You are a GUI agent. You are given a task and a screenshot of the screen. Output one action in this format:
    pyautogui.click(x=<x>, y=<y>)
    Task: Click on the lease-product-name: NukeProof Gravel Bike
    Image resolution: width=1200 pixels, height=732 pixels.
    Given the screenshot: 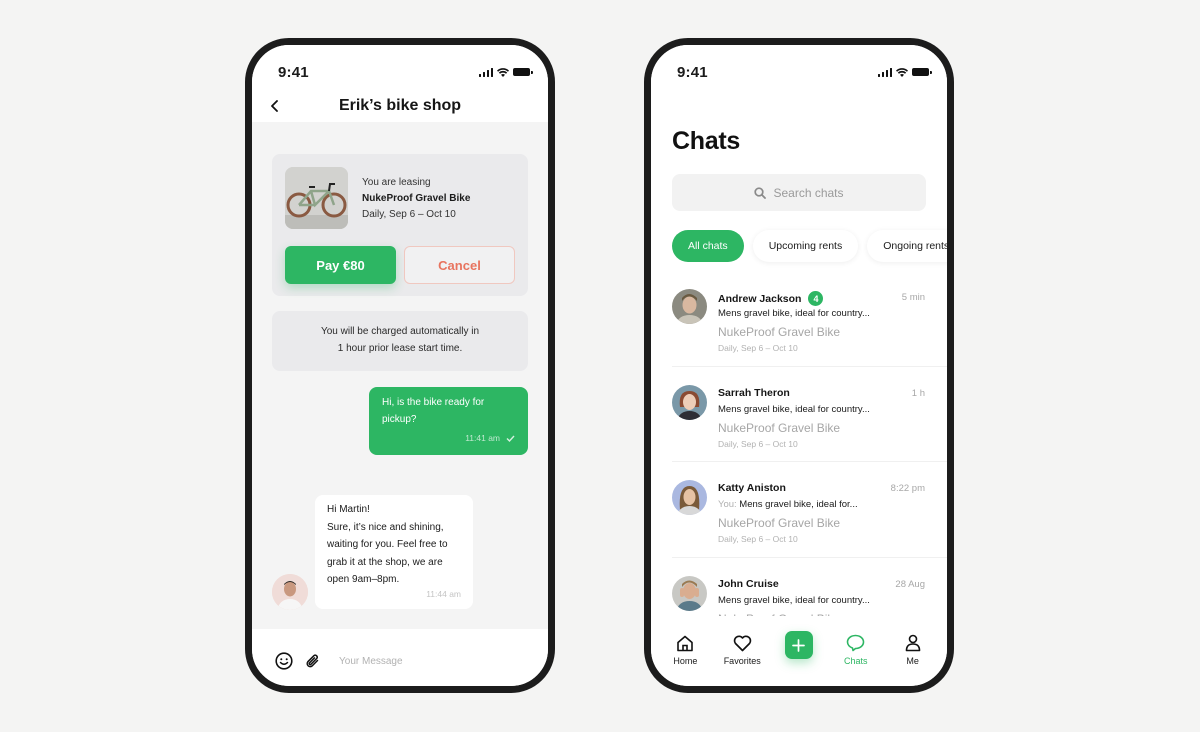 What is the action you would take?
    pyautogui.click(x=416, y=198)
    